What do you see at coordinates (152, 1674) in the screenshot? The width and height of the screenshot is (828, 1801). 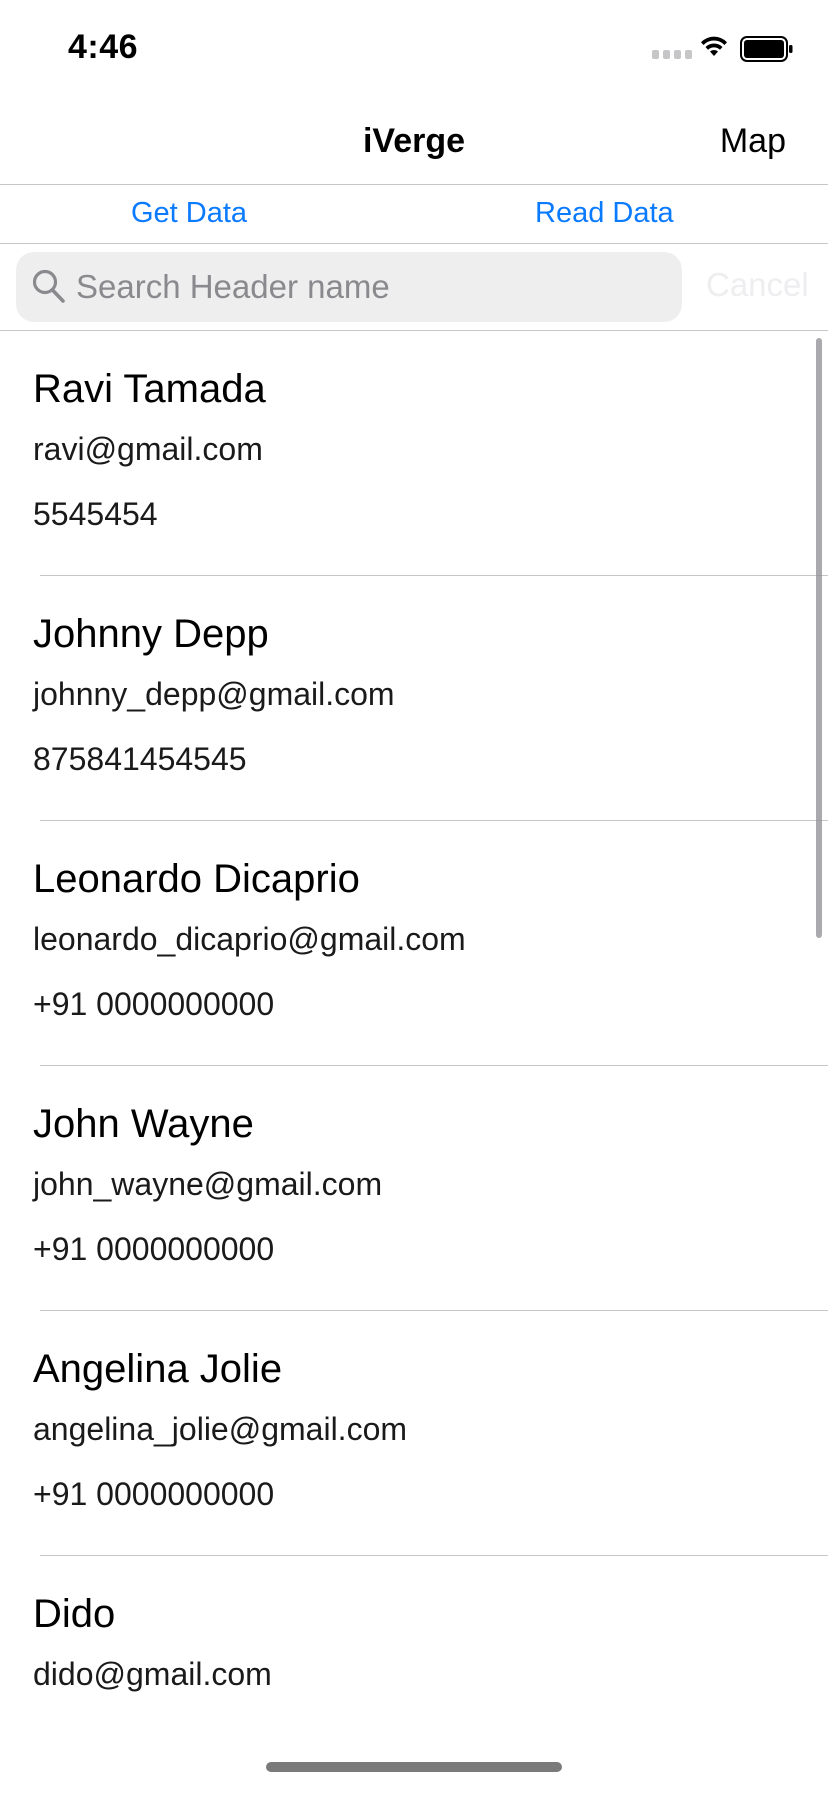 I see `contact-email: dido@gmail.com` at bounding box center [152, 1674].